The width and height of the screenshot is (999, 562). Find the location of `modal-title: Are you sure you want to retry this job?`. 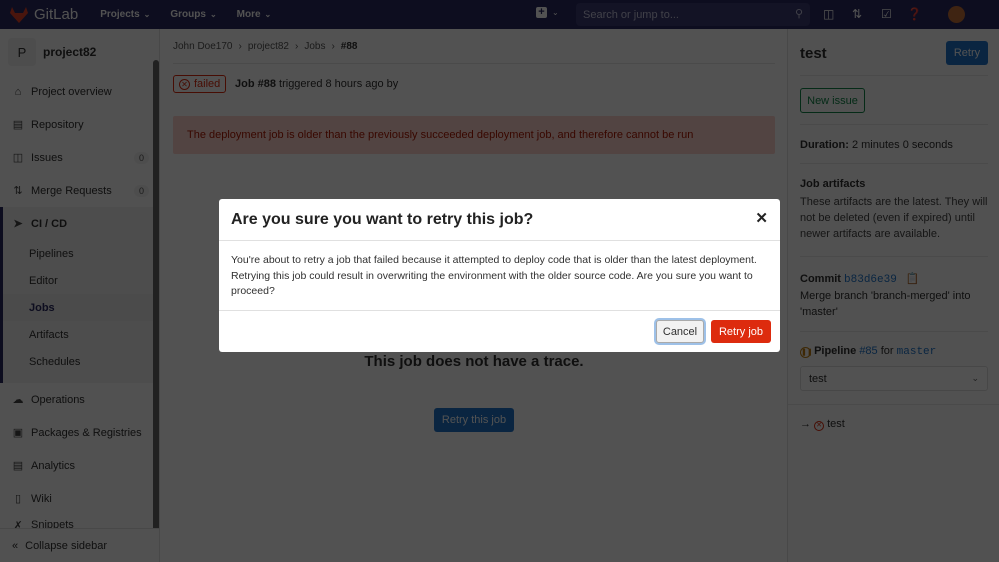

modal-title: Are you sure you want to retry this job? is located at coordinates (382, 219).